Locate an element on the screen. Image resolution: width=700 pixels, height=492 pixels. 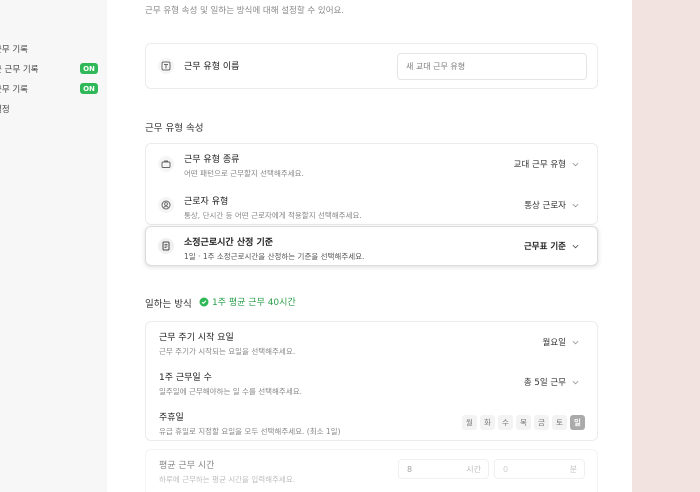
attr-value: 통상 근로자 is located at coordinates (551, 205).